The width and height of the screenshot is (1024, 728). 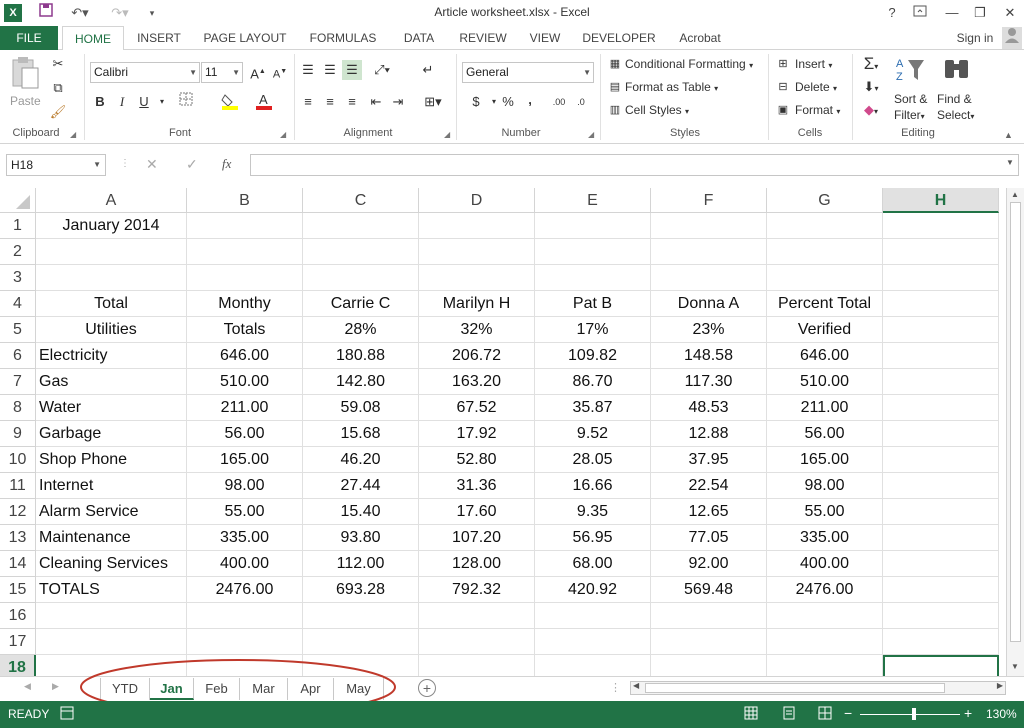 I want to click on zoom-in-button: +, so click(x=968, y=713).